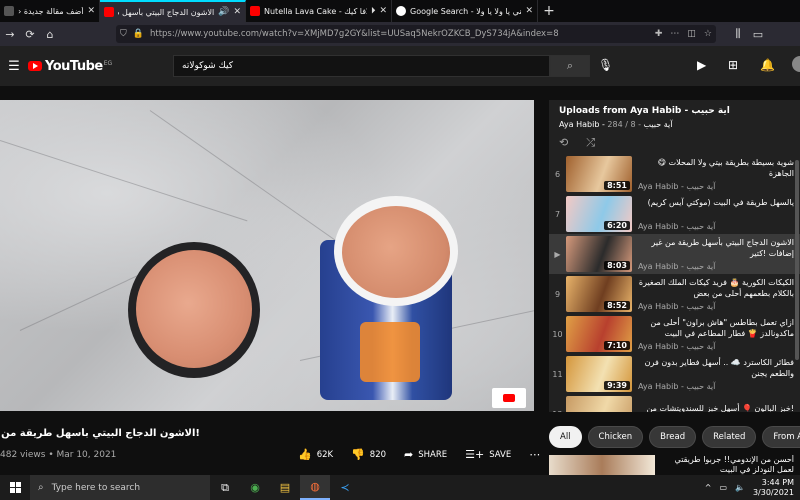  Describe the element at coordinates (361, 66) in the screenshot. I see `search-input: كيك شوكولاته` at that location.